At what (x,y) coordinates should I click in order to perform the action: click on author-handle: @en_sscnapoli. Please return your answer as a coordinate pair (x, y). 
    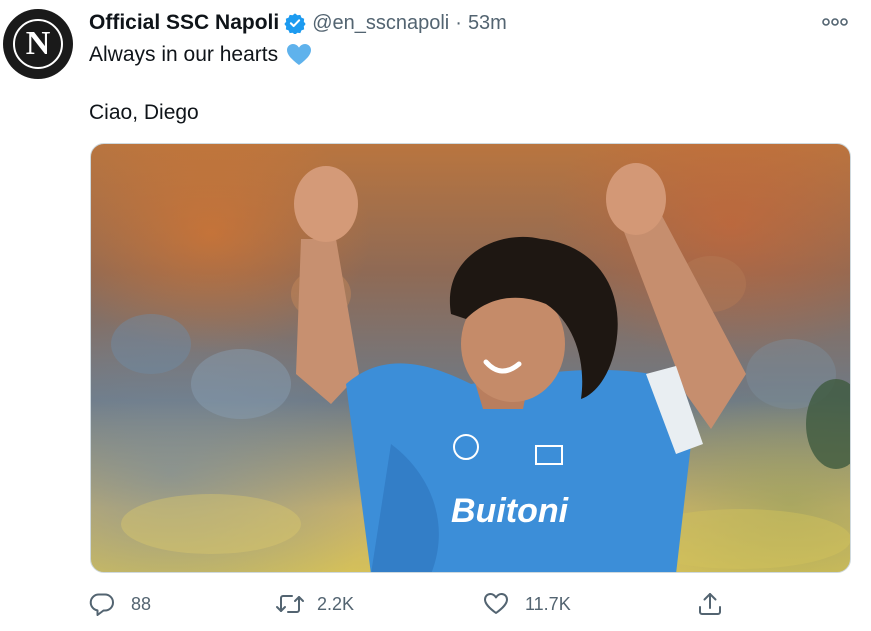
    Looking at the image, I should click on (380, 23).